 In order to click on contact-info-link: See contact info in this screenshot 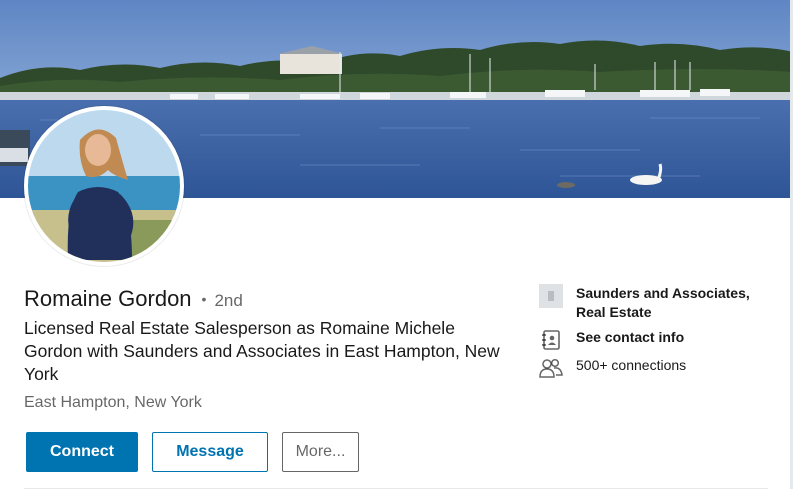, I will do `click(611, 340)`.